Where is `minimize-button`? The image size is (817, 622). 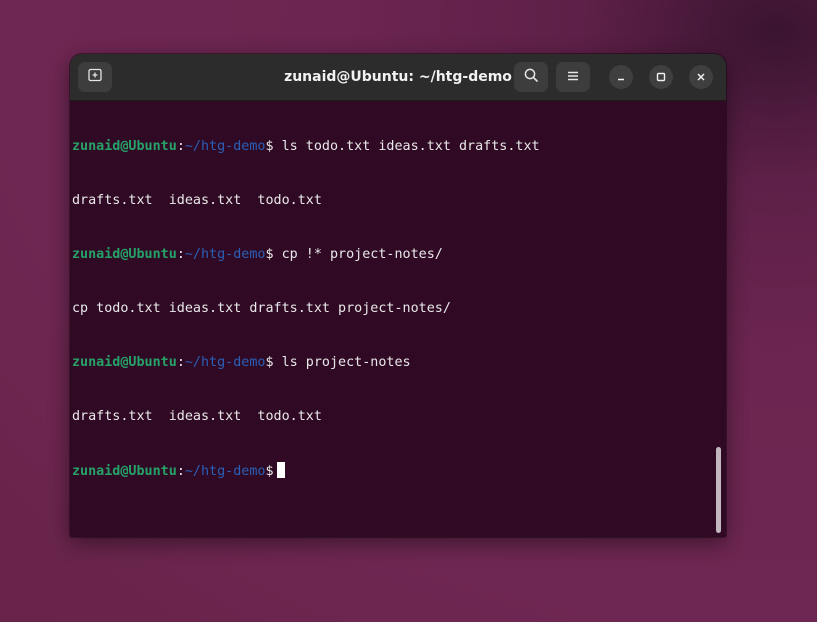
minimize-button is located at coordinates (621, 77).